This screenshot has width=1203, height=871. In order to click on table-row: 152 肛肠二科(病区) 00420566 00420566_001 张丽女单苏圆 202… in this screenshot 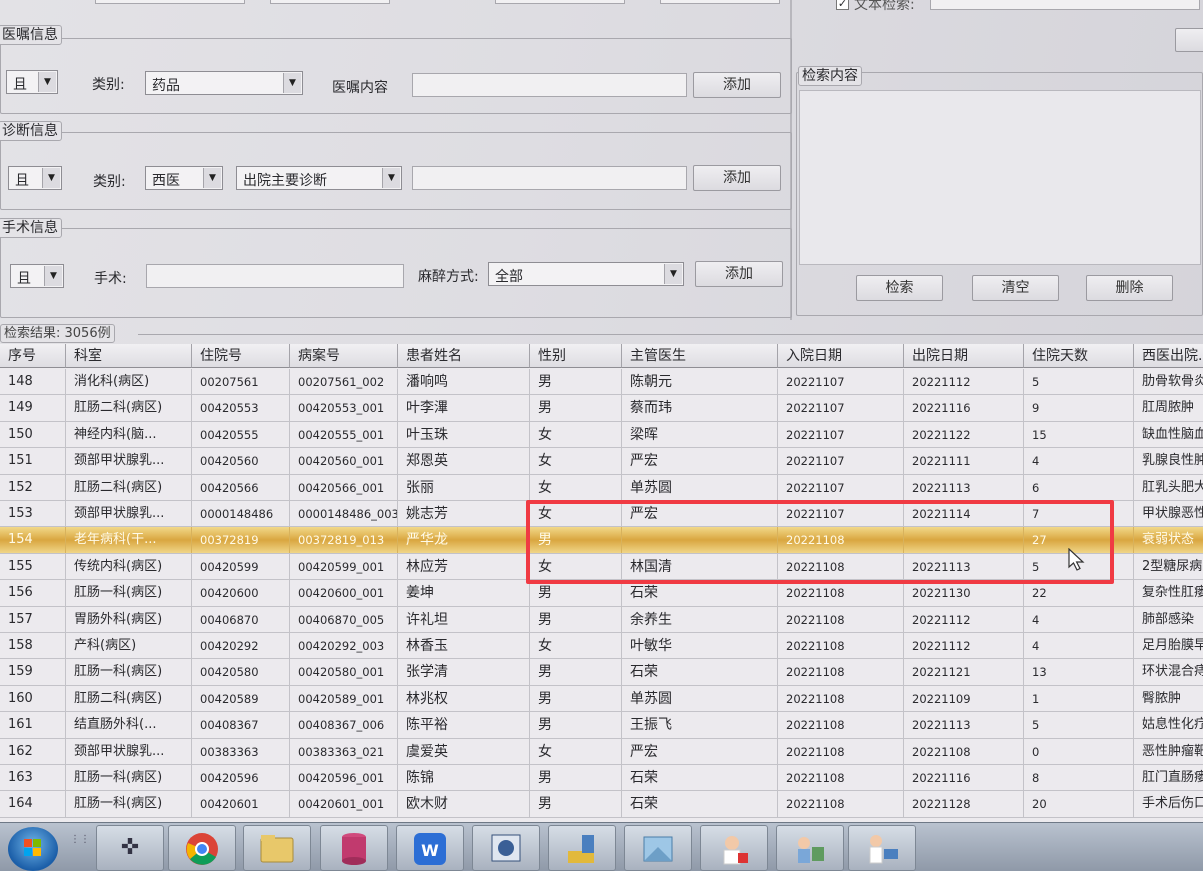, I will do `click(601, 487)`.